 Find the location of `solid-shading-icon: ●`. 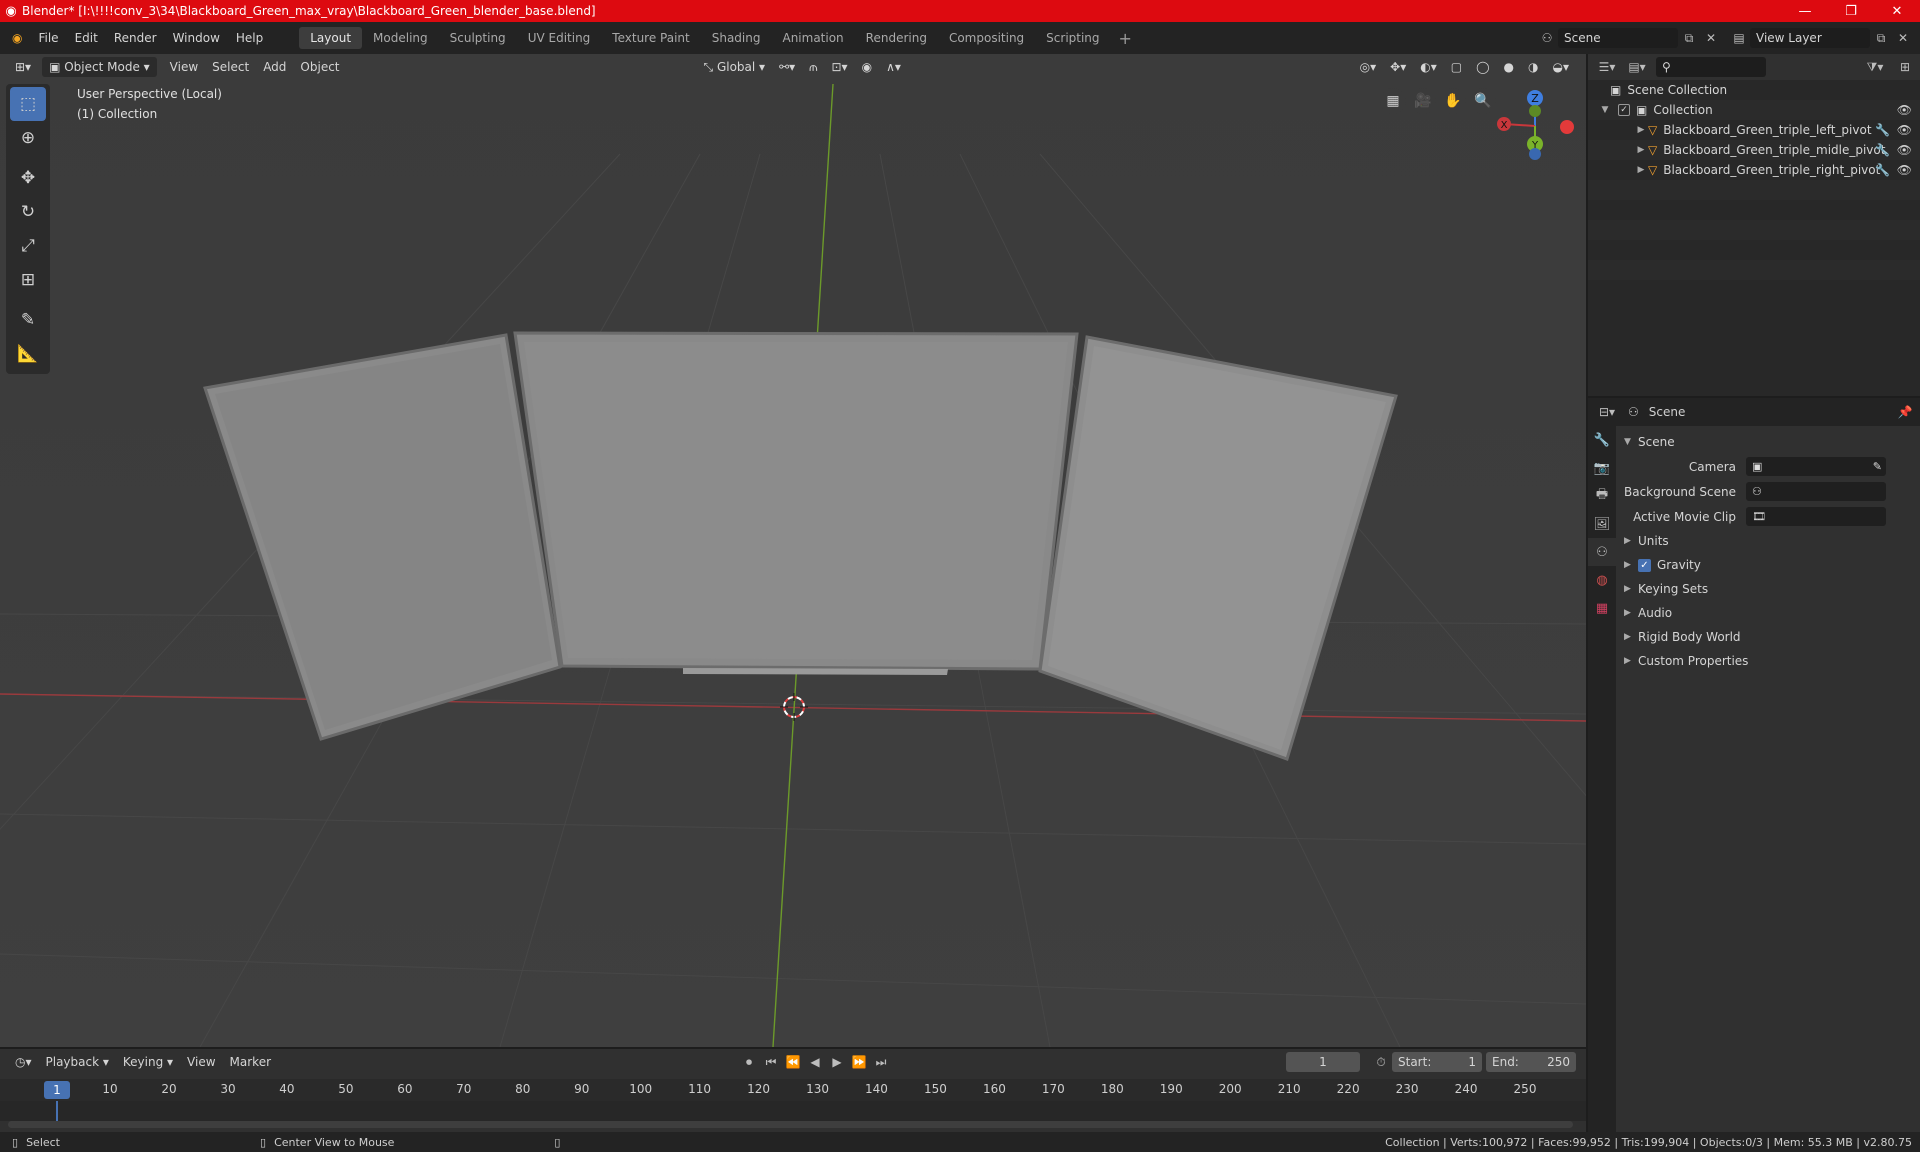

solid-shading-icon: ● is located at coordinates (1509, 67).